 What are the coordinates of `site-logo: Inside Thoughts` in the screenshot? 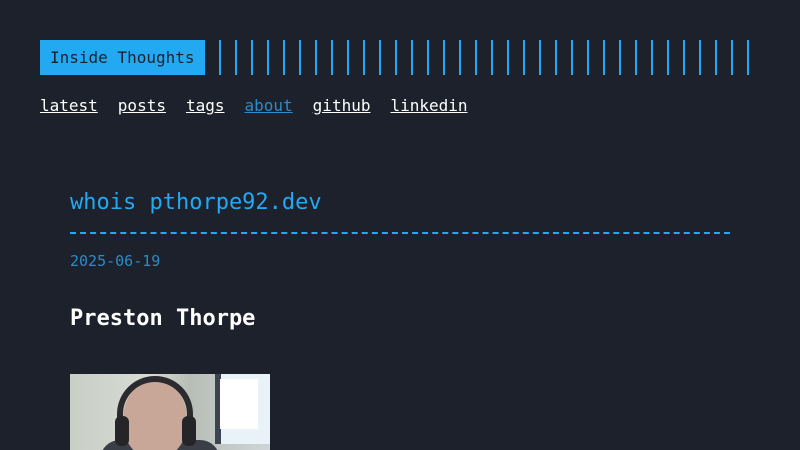 It's located at (122, 57).